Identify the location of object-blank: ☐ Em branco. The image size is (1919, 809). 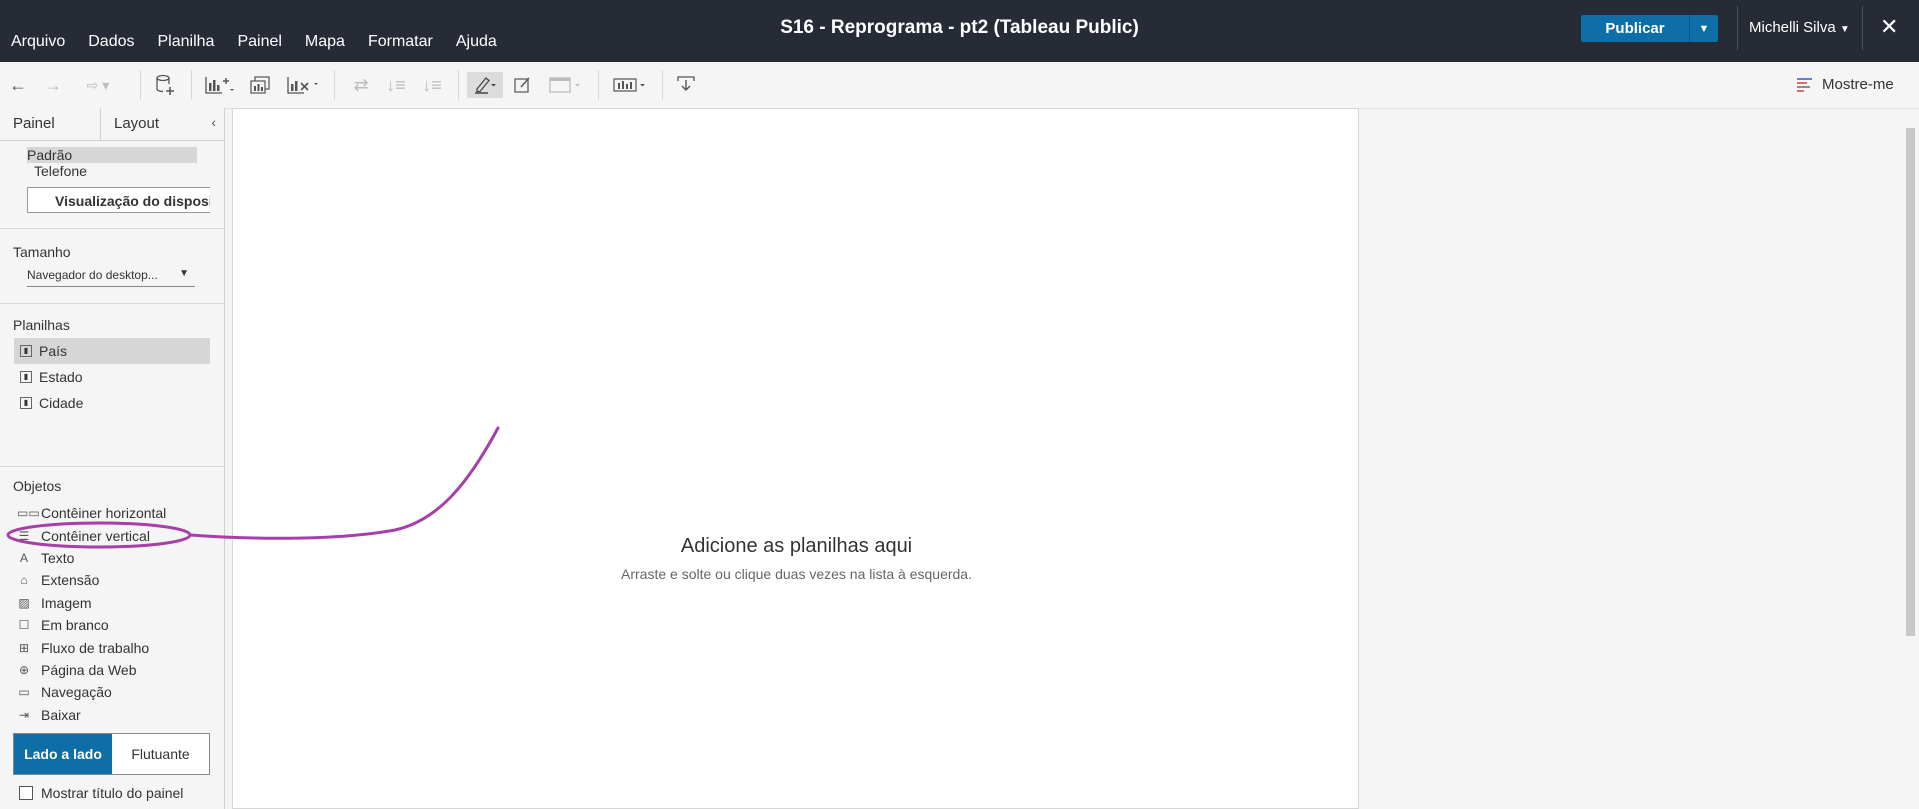
(112, 625).